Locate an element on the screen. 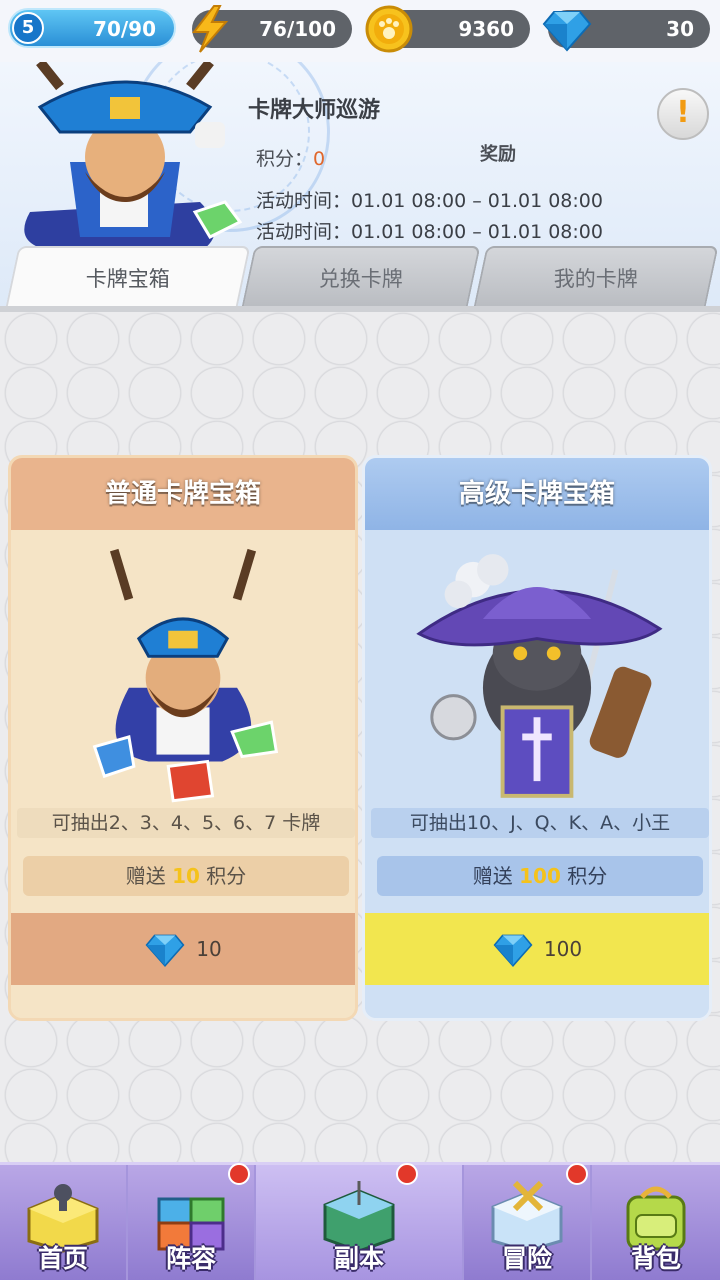 This screenshot has height=1280, width=720. level-exp-pill: 5 70/90 is located at coordinates (92, 28).